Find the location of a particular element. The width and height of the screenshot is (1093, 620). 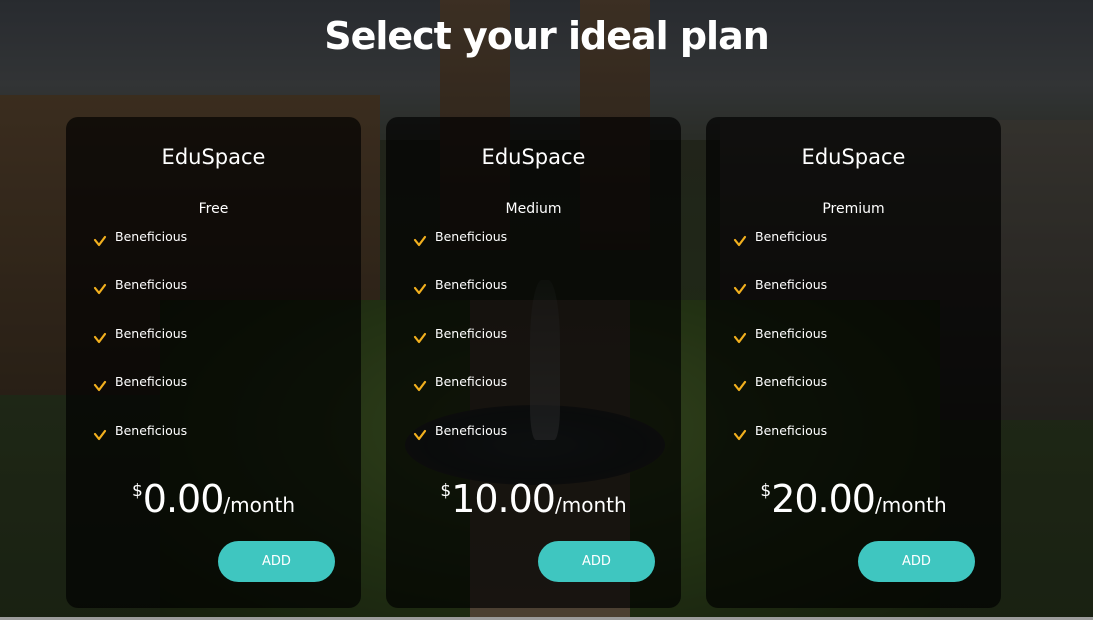

plan-price: $20.00/month is located at coordinates (853, 499).